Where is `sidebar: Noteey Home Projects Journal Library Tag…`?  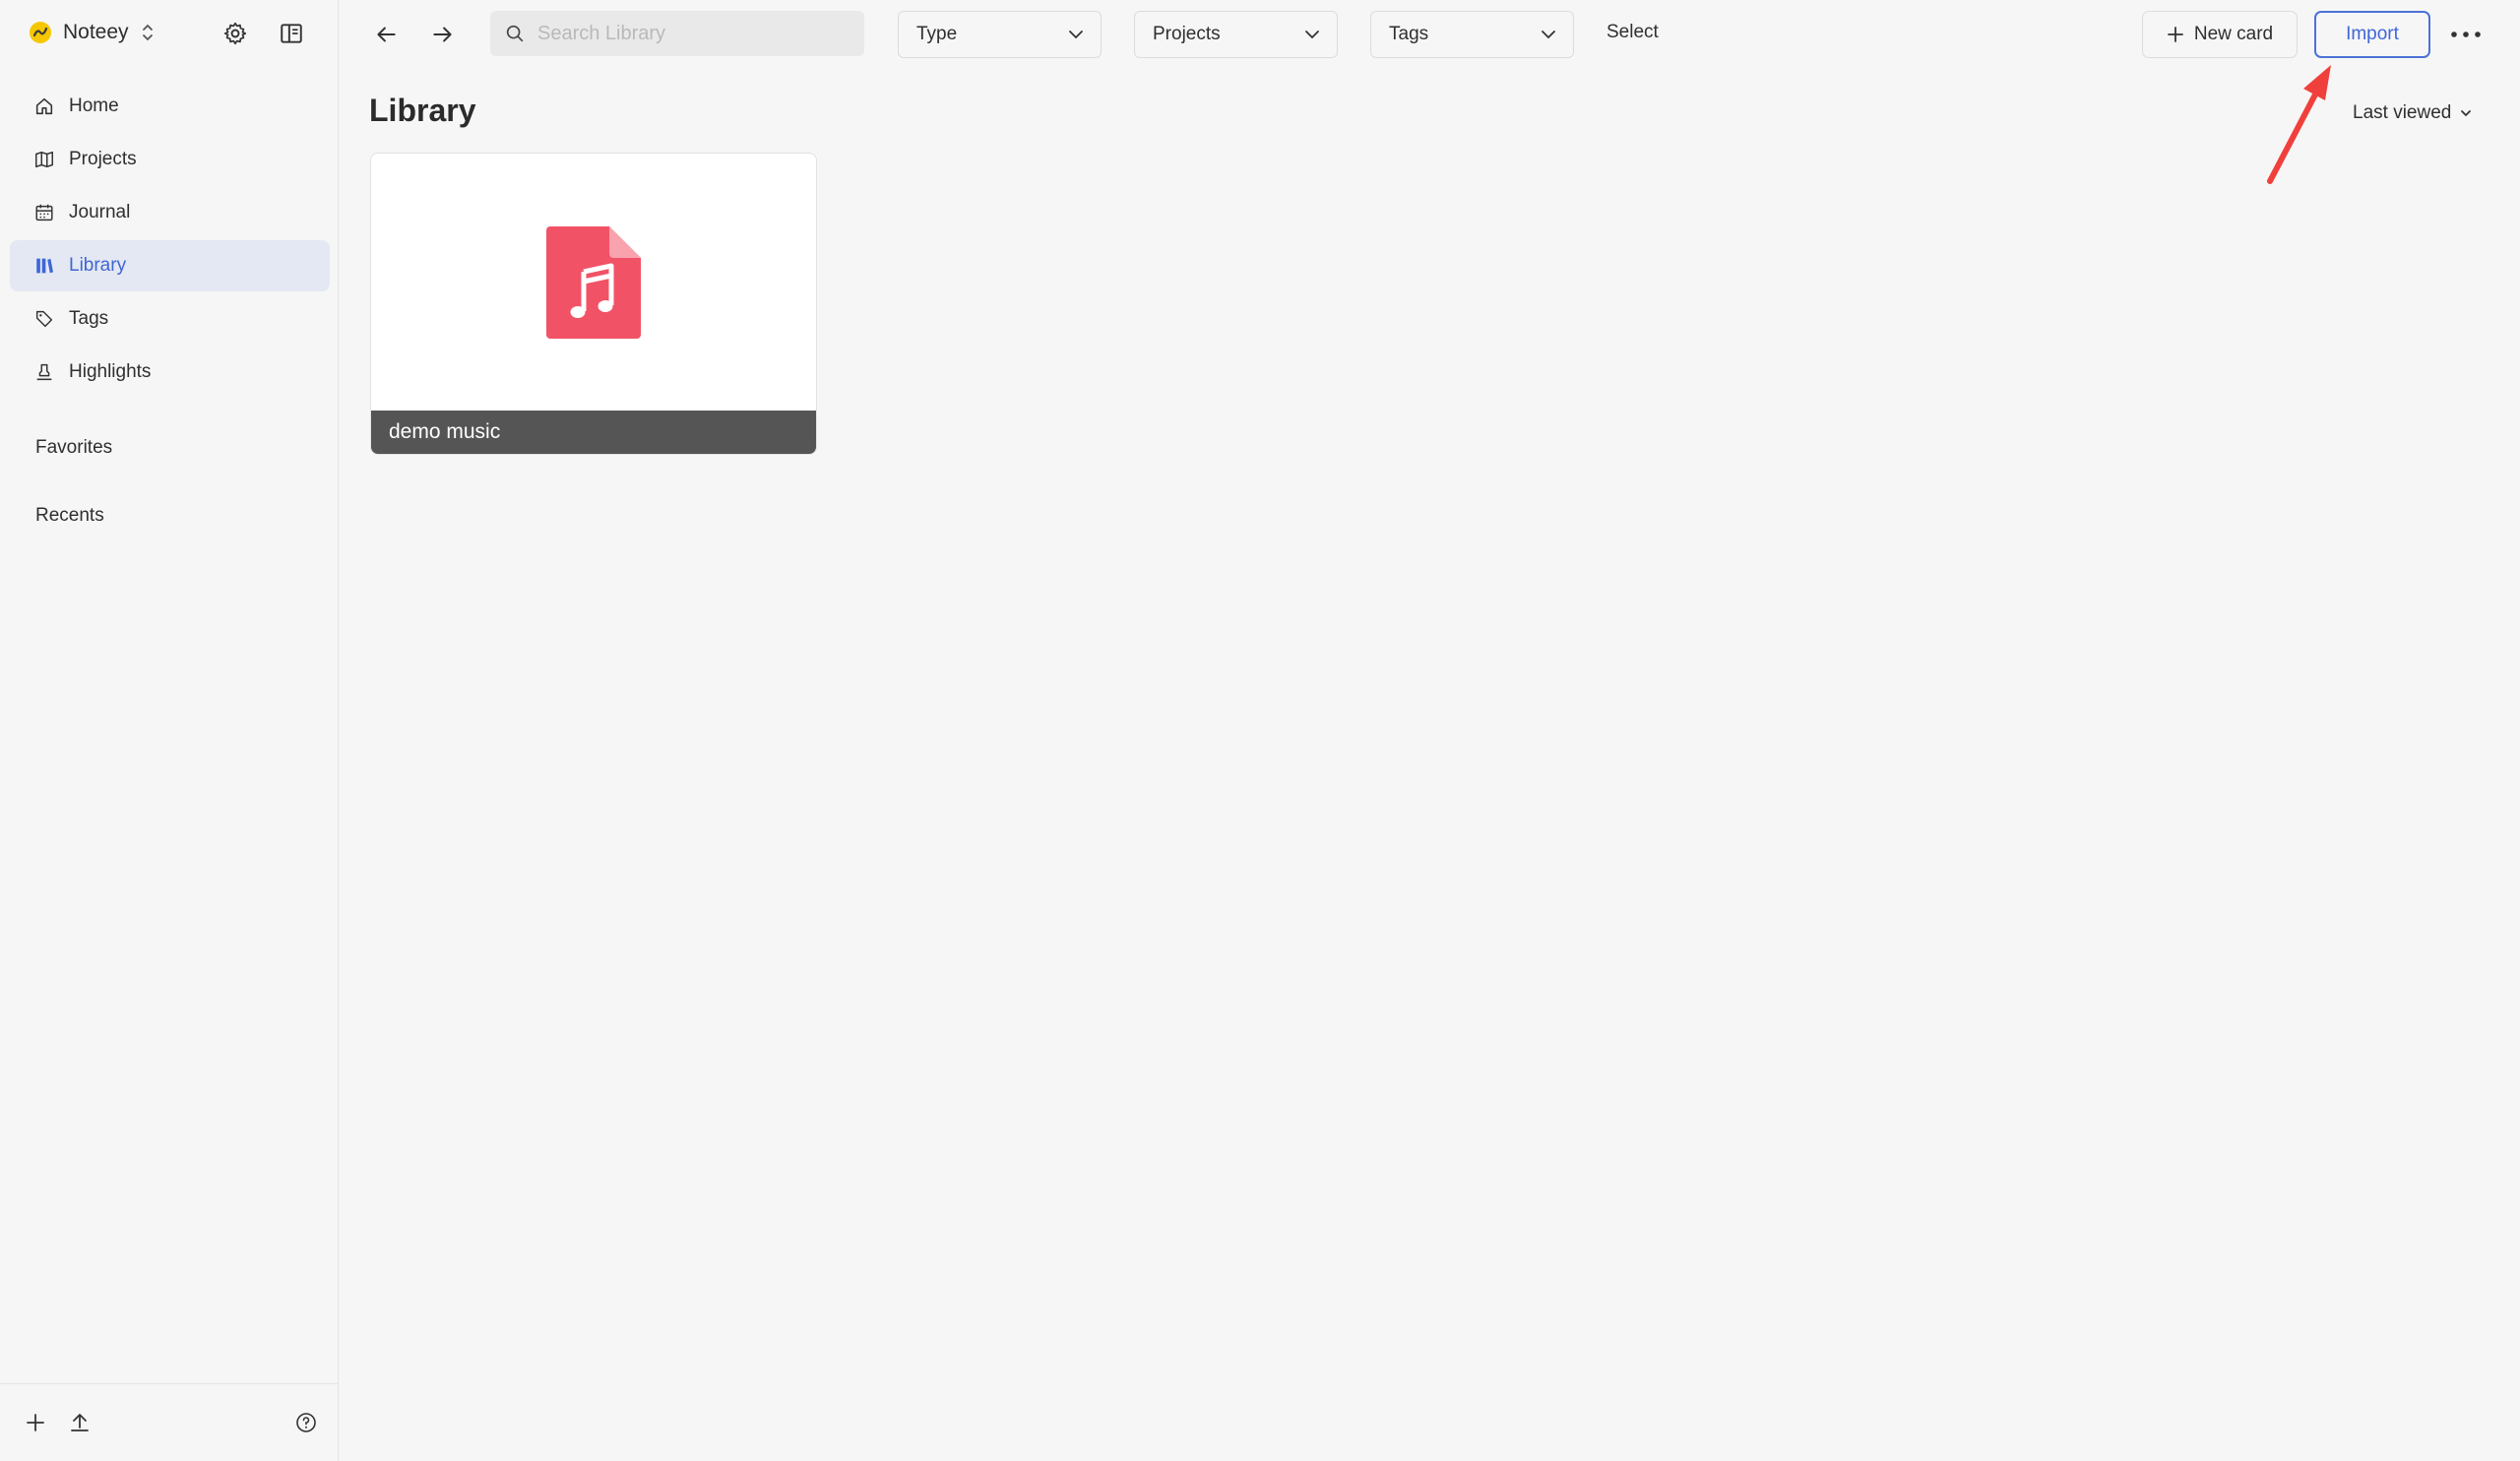
sidebar: Noteey Home Projects Journal Library Tag… is located at coordinates (169, 730).